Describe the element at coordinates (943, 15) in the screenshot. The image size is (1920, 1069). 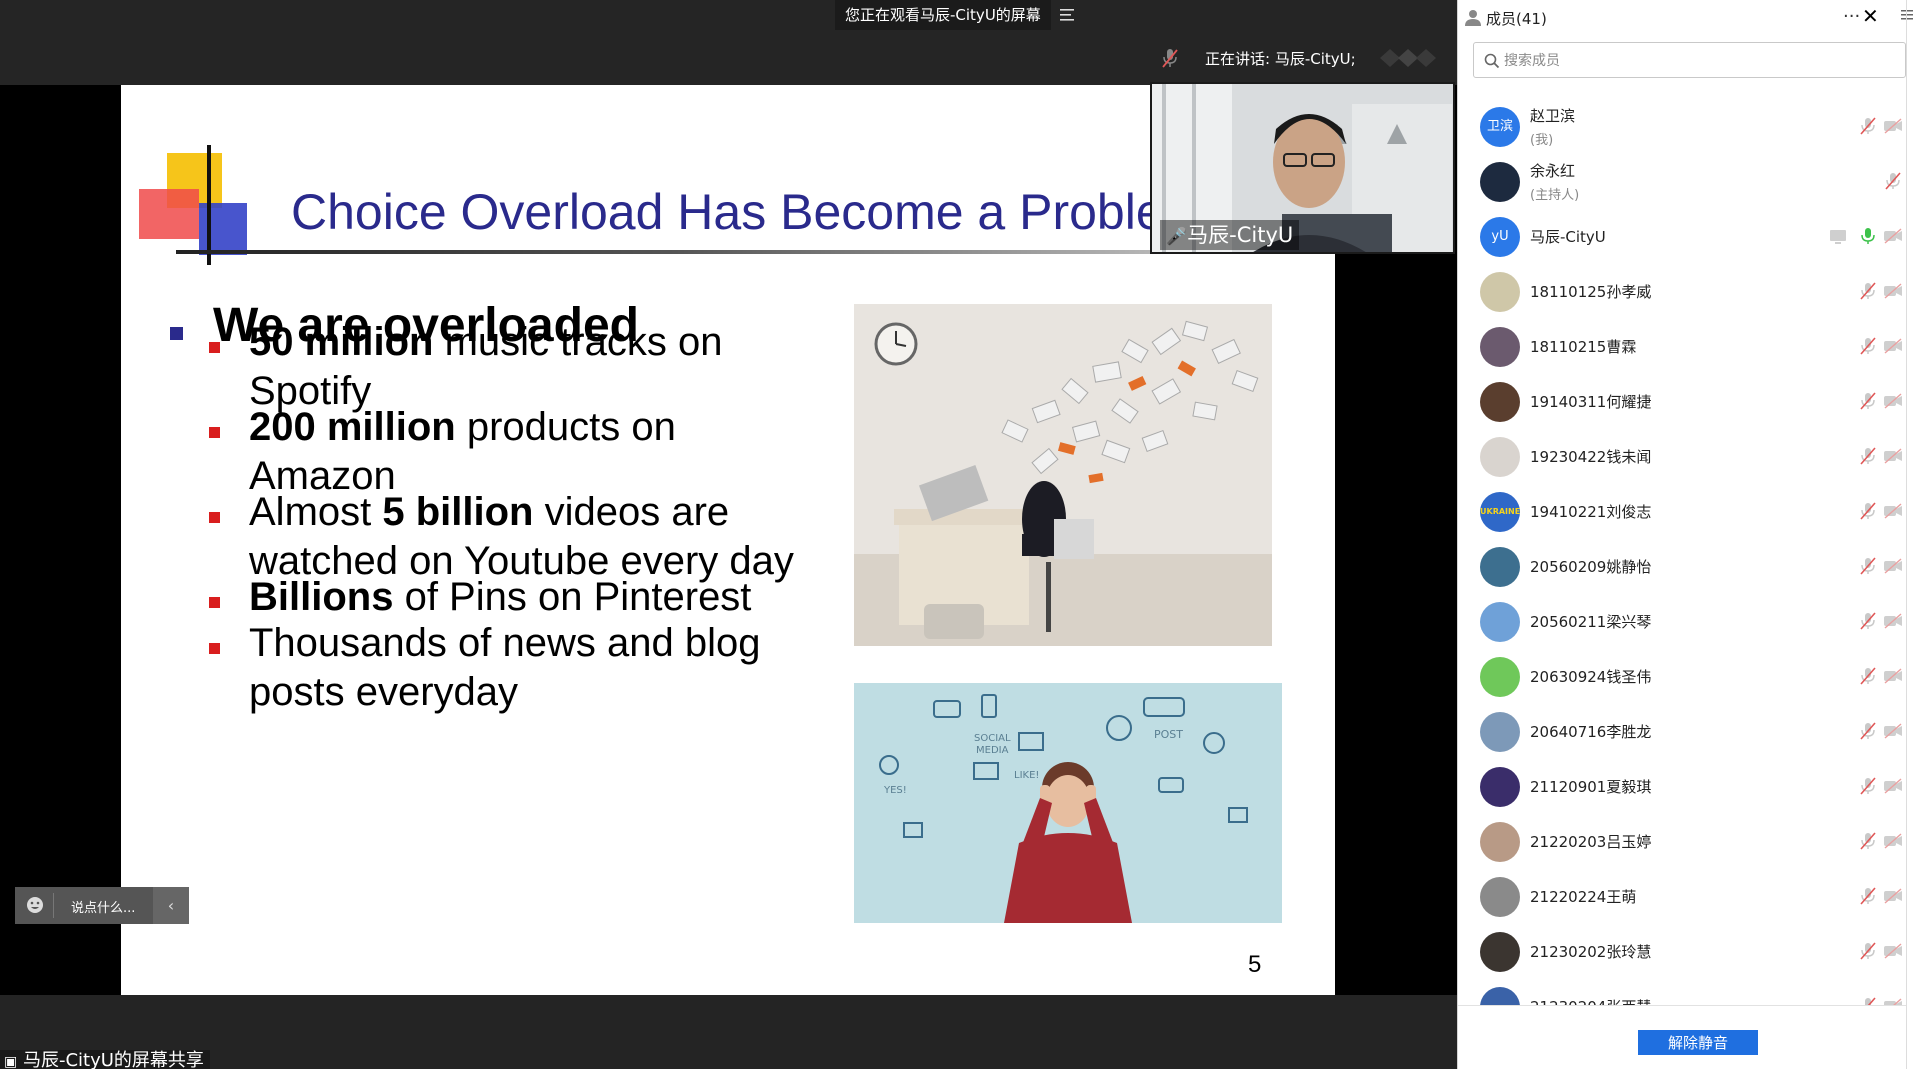
I see `watching-screen-title: 您正在观看马辰-CityU的屏幕` at that location.